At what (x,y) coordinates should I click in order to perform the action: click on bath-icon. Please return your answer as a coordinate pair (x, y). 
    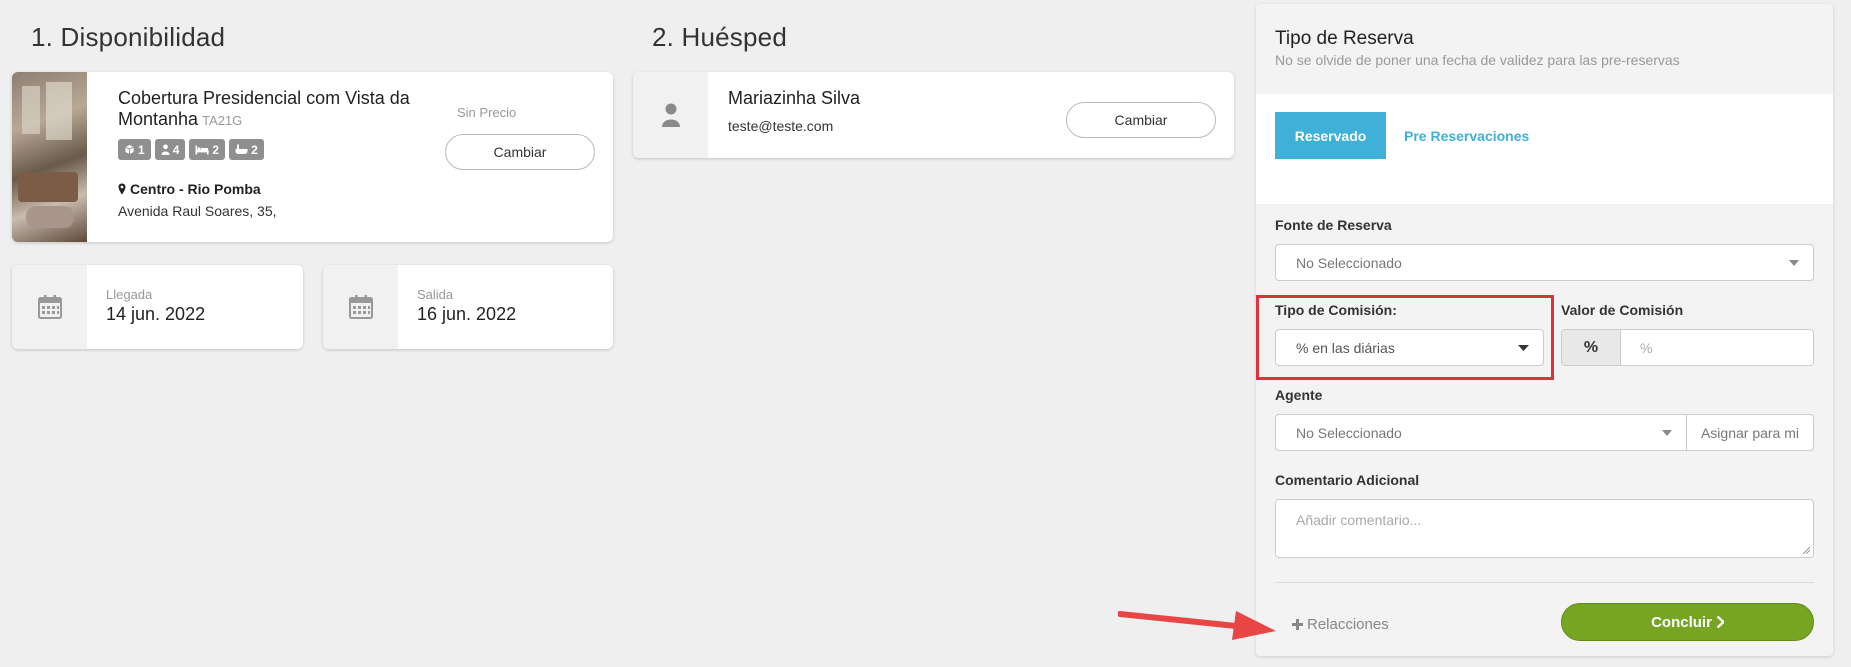
    Looking at the image, I should click on (241, 149).